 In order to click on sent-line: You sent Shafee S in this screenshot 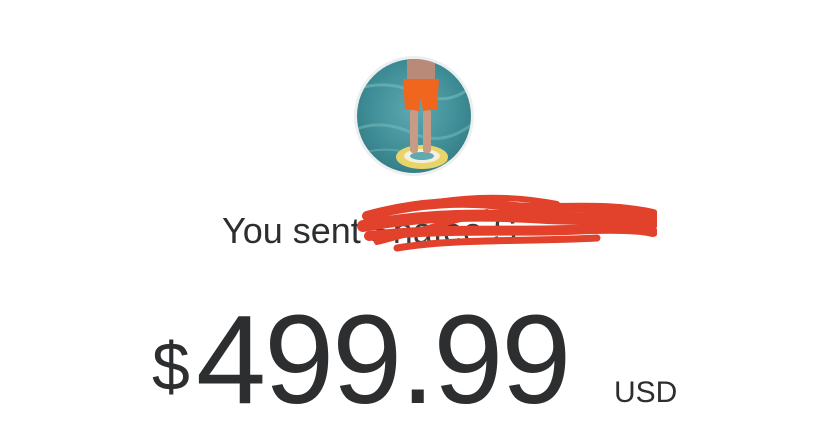, I will do `click(452, 225)`.